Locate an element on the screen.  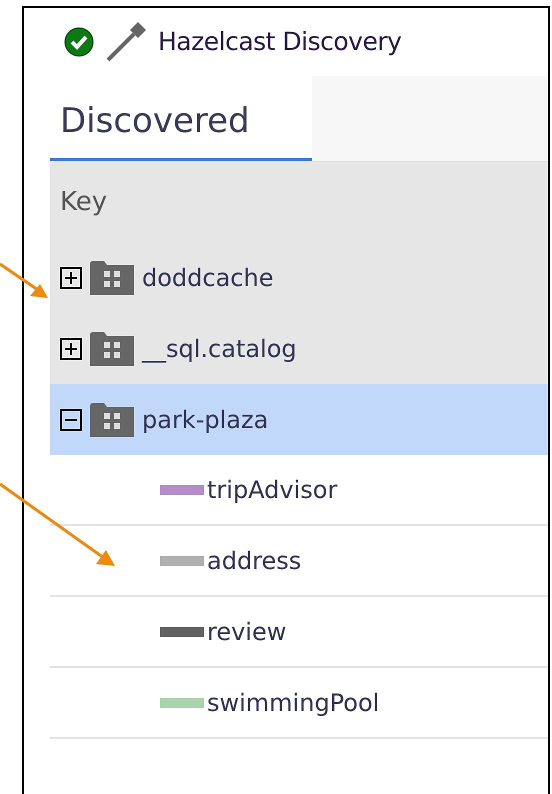
tab: Discovered is located at coordinates (181, 118).